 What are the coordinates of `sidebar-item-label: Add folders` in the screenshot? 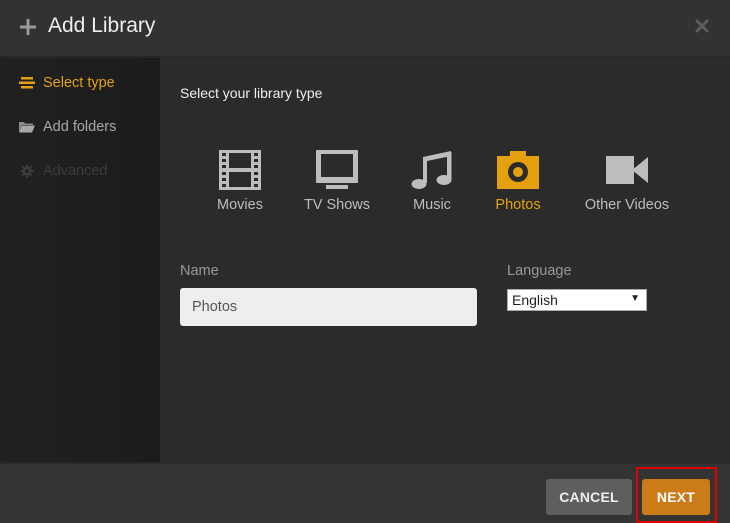 It's located at (80, 127).